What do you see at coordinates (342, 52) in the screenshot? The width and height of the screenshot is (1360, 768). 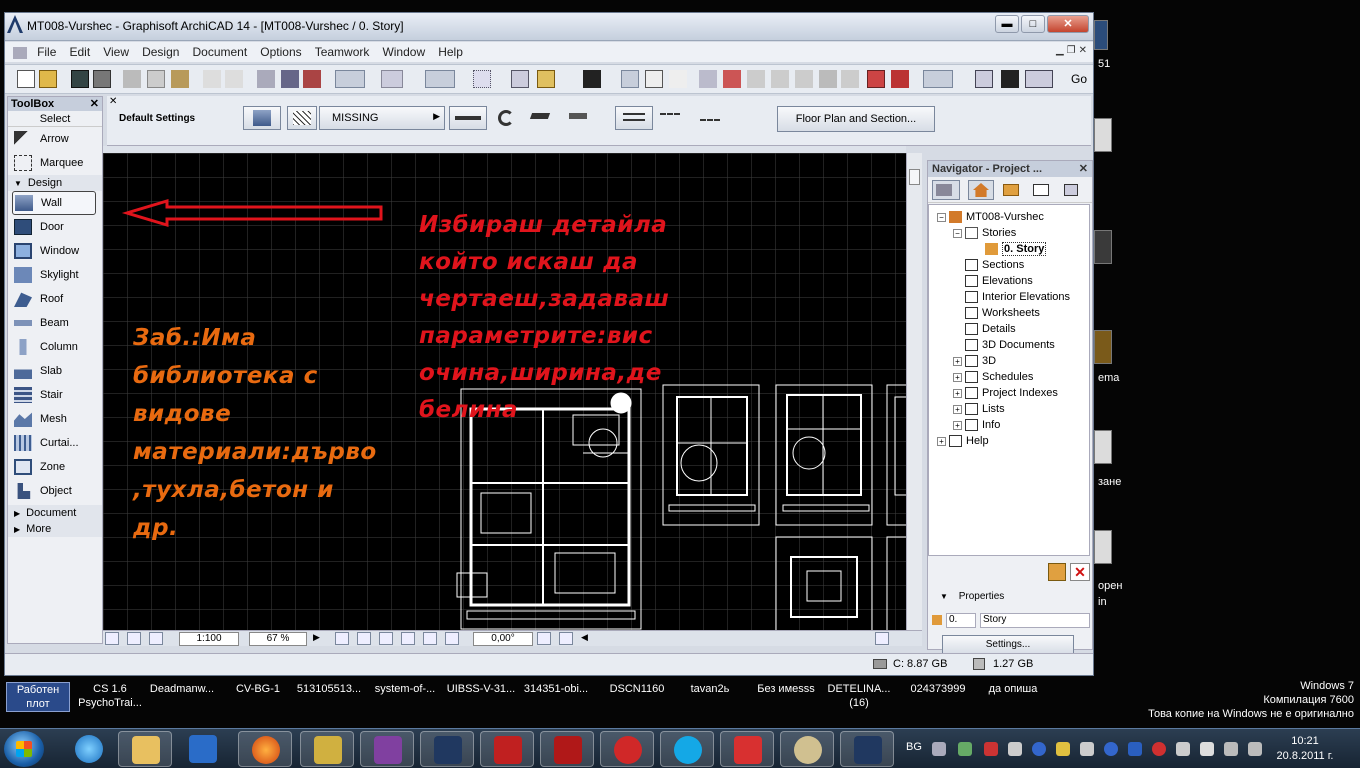 I see `menu-teamwork: Teamwork` at bounding box center [342, 52].